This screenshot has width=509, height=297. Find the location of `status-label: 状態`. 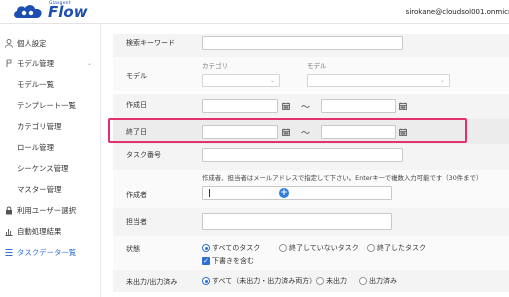

status-label: 状態 is located at coordinates (133, 249).